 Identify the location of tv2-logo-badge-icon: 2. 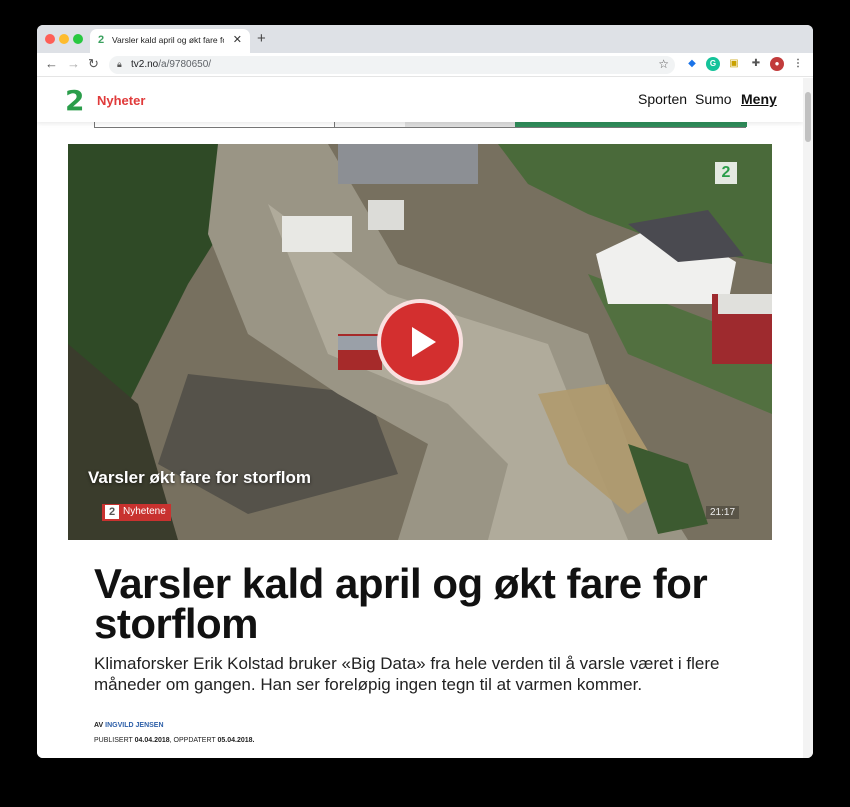
(112, 512).